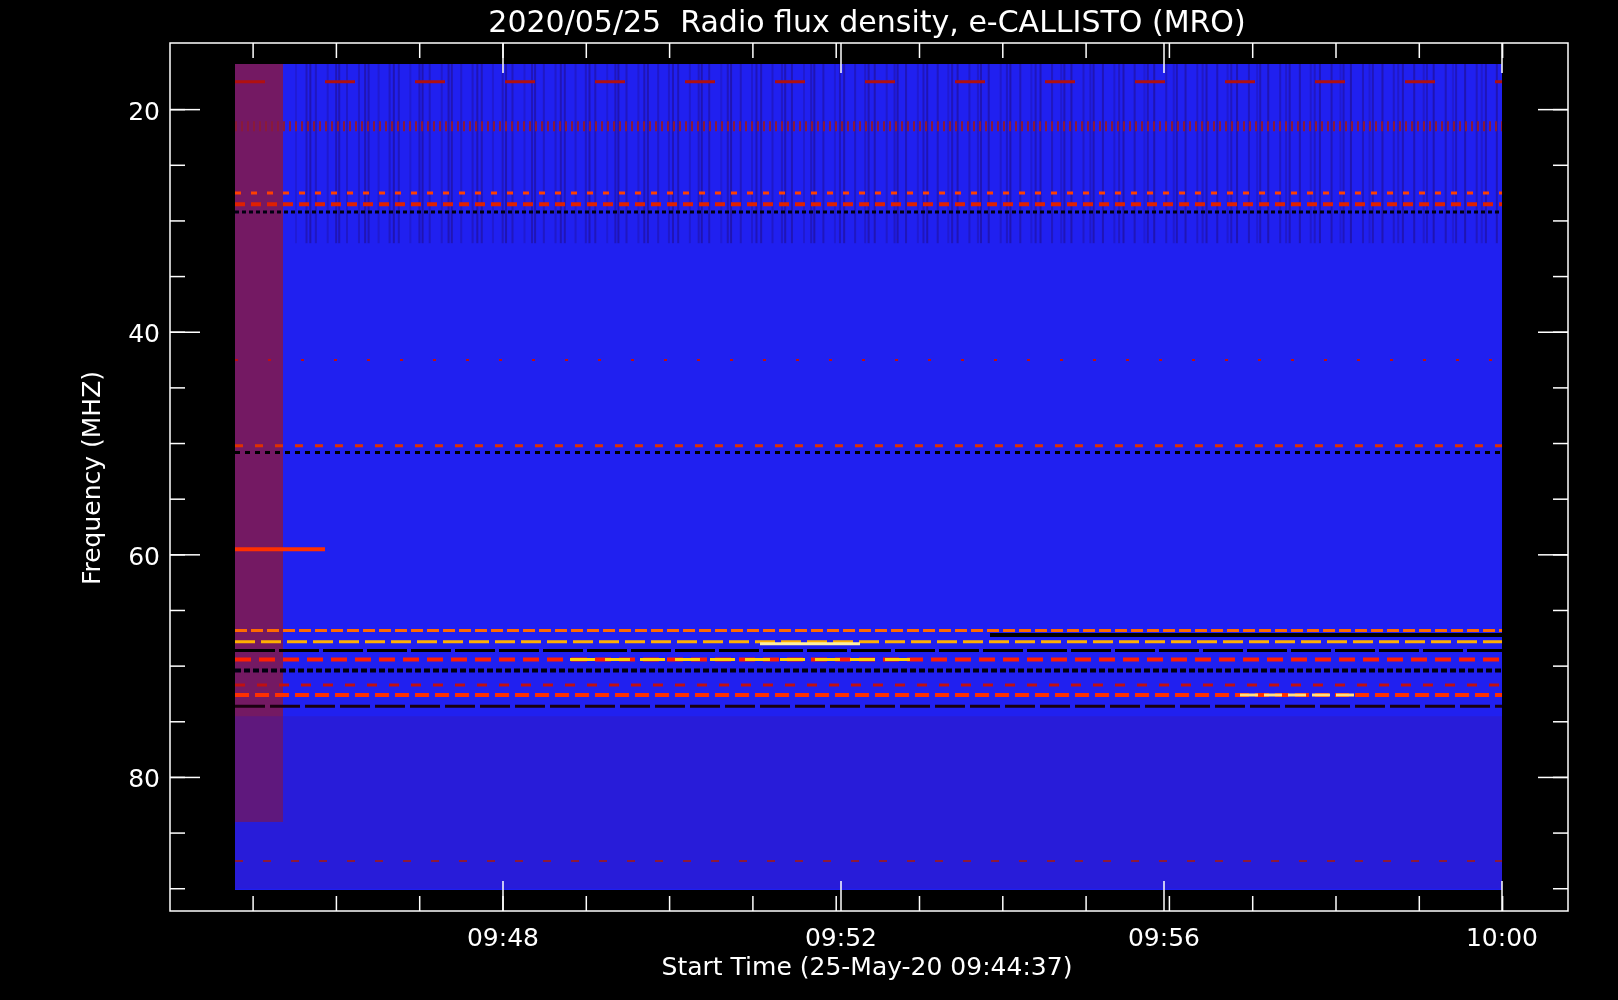  I want to click on x-axis-label: Start Time (25-May-20 09:44:37), so click(867, 966).